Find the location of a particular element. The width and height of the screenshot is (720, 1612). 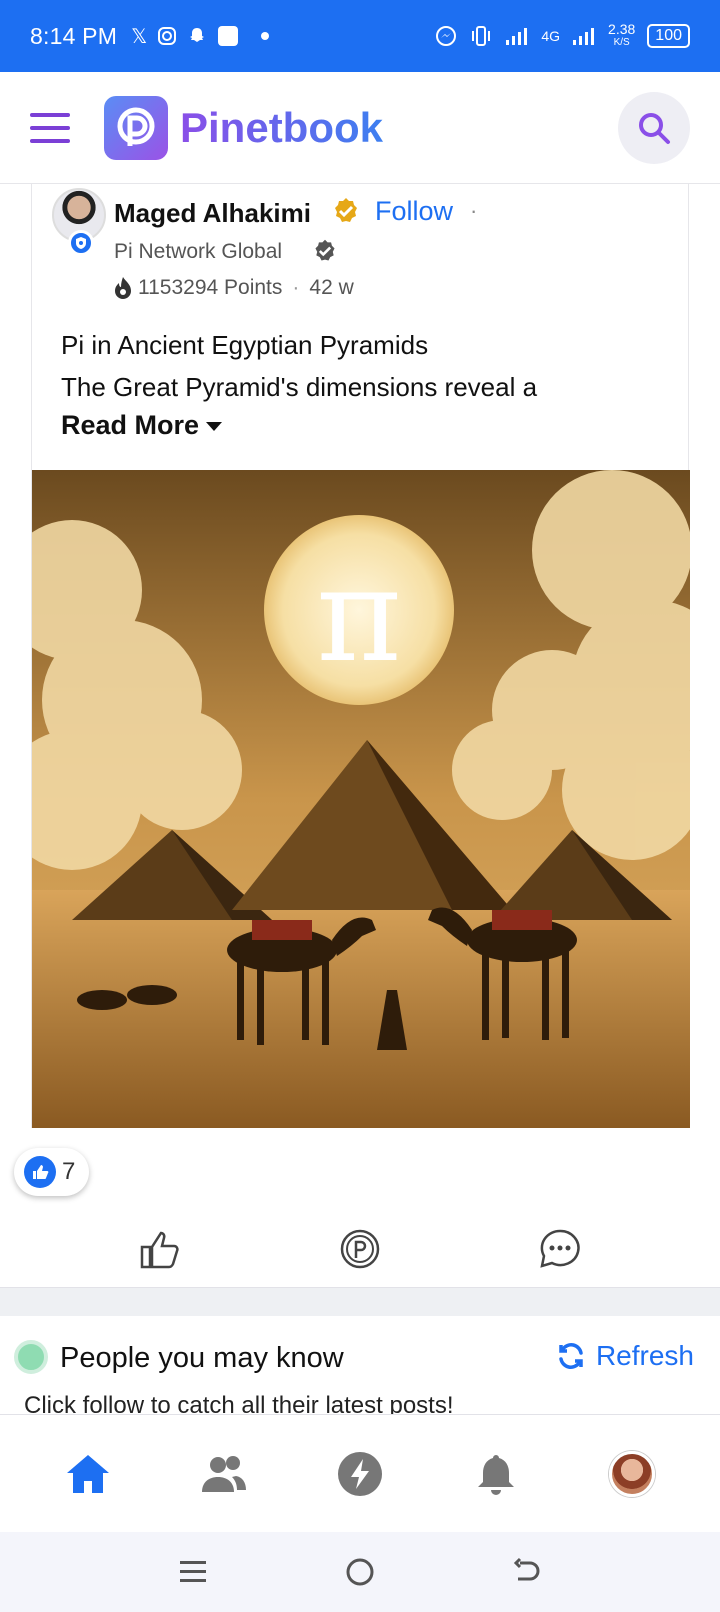

brand-name: Pinetbook is located at coordinates (282, 127).